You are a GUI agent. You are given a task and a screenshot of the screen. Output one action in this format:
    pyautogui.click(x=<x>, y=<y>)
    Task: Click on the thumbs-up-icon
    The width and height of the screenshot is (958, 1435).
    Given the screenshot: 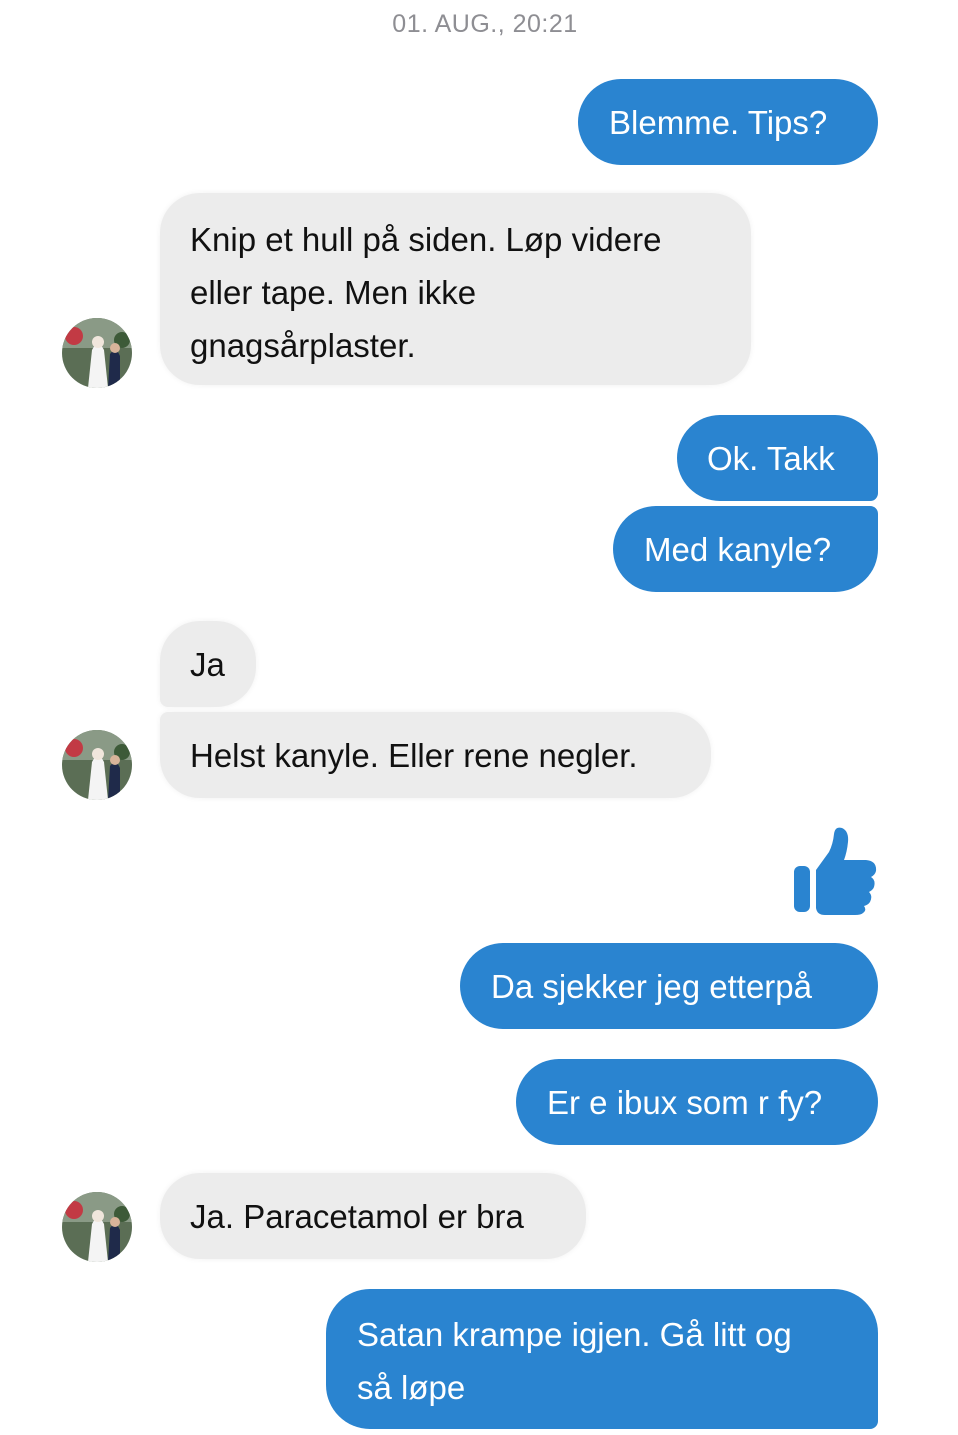 What is the action you would take?
    pyautogui.click(x=835, y=871)
    